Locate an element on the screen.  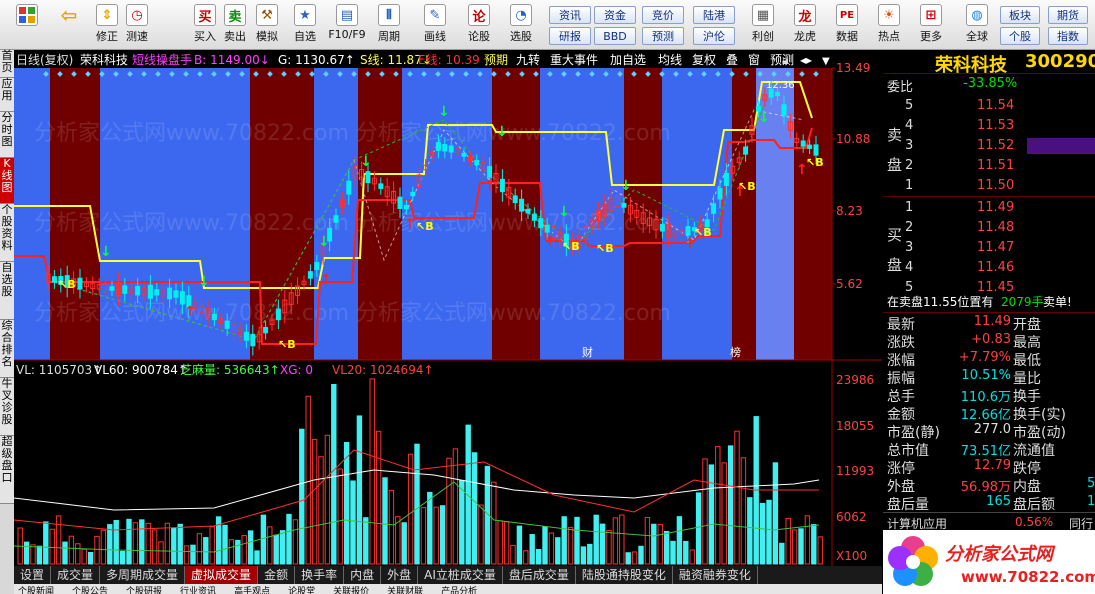
left-tab-0: 首页 is located at coordinates (7, 64).